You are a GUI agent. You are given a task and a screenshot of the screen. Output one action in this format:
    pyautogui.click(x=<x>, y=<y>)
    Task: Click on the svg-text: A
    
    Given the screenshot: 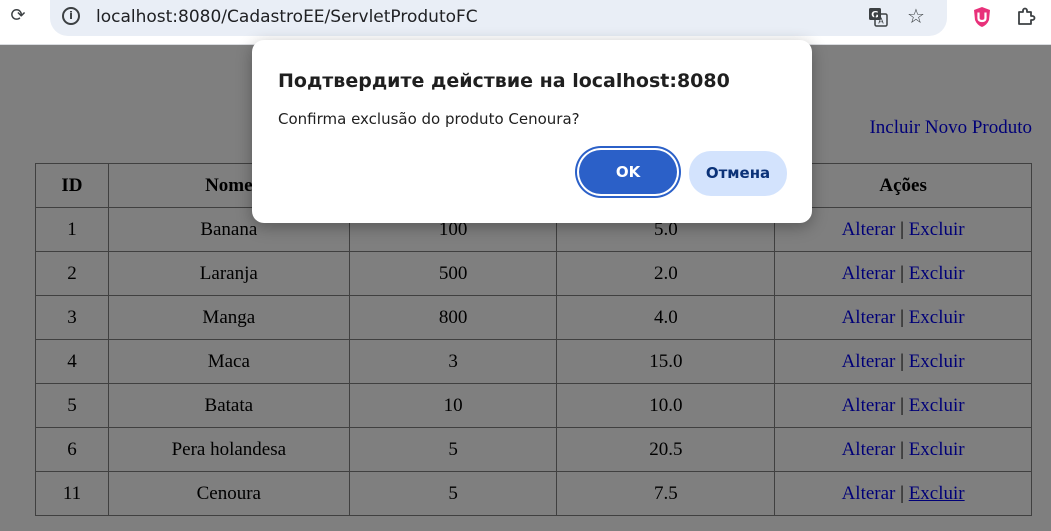 What is the action you would take?
    pyautogui.click(x=881, y=21)
    